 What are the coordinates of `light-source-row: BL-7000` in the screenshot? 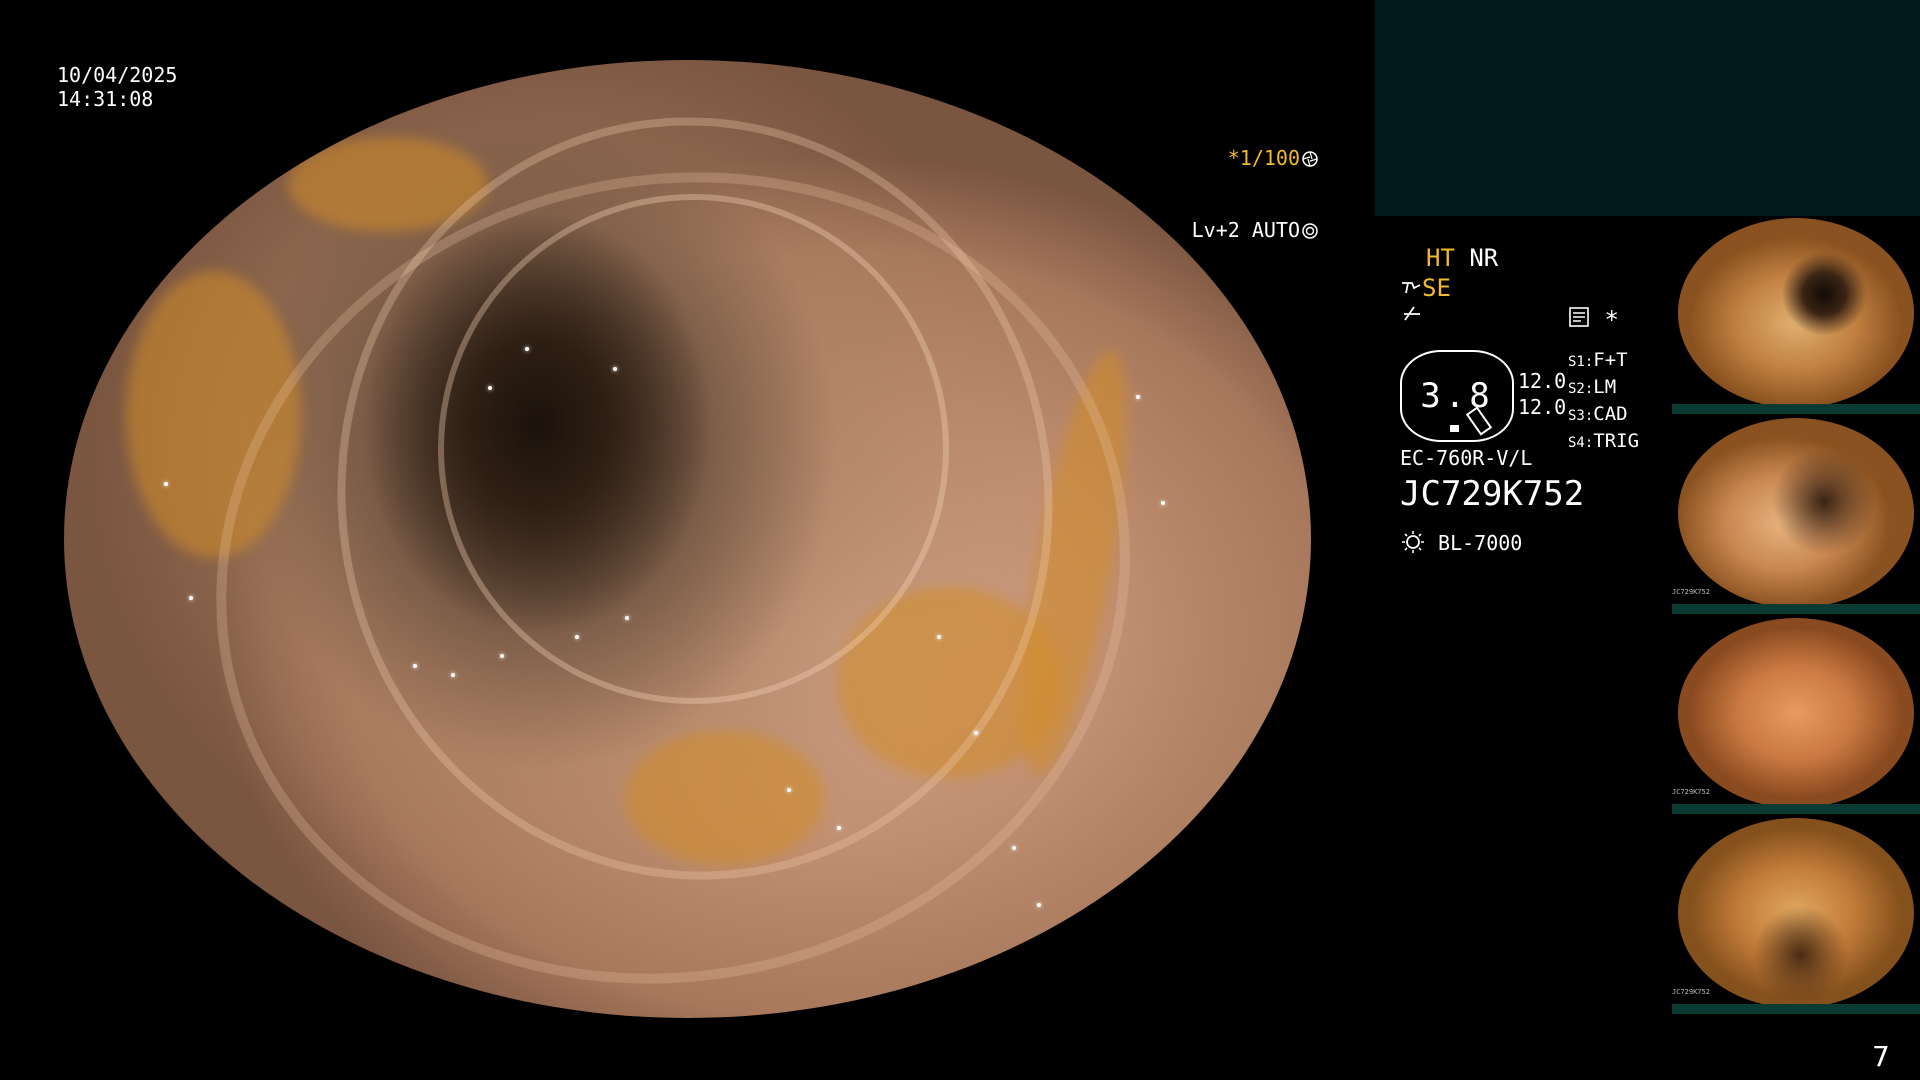 It's located at (1461, 542).